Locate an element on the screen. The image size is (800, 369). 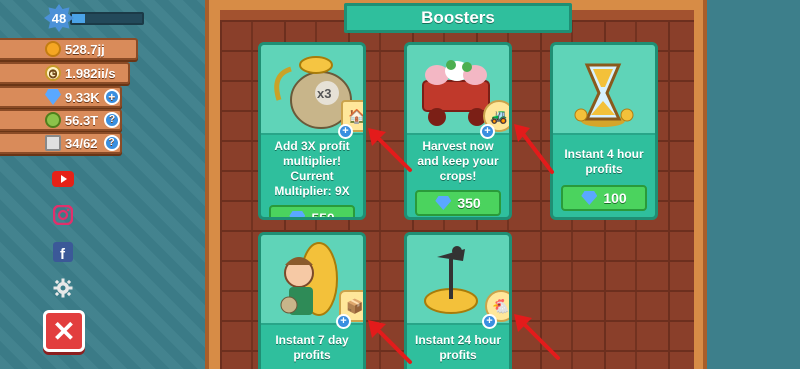
storage-counter: 34/62 ? is located at coordinates (61, 143).